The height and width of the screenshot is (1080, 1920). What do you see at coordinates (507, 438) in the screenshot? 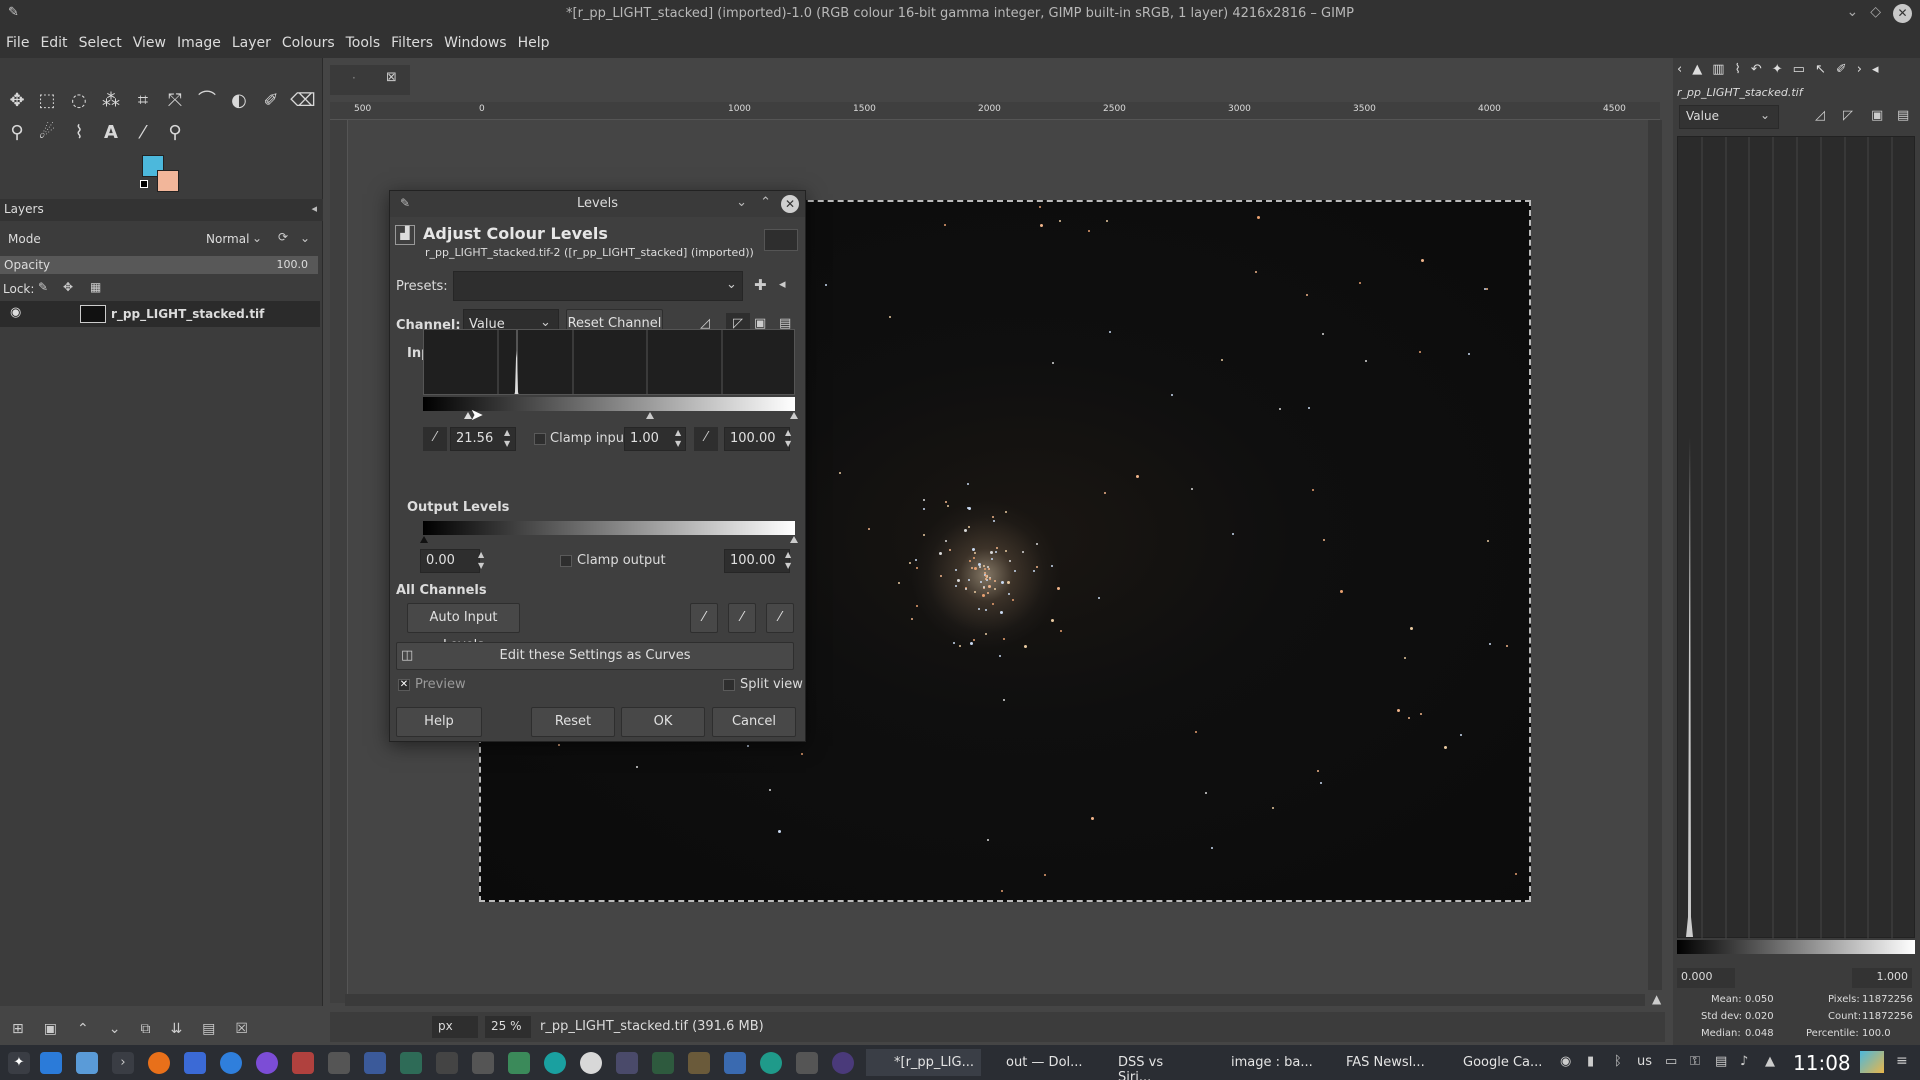
I see `input-low-spin-icon: ▲ ▼` at bounding box center [507, 438].